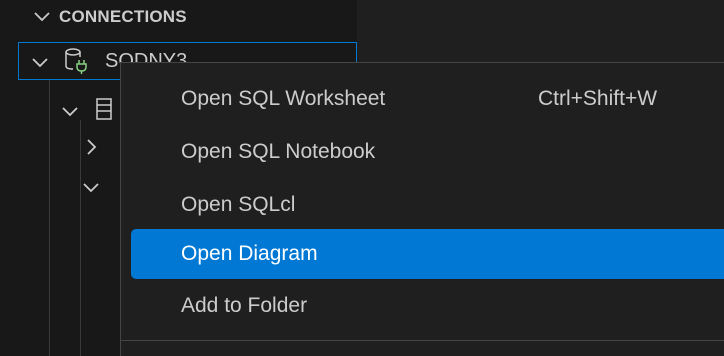  I want to click on database-plug-icon, so click(76, 61).